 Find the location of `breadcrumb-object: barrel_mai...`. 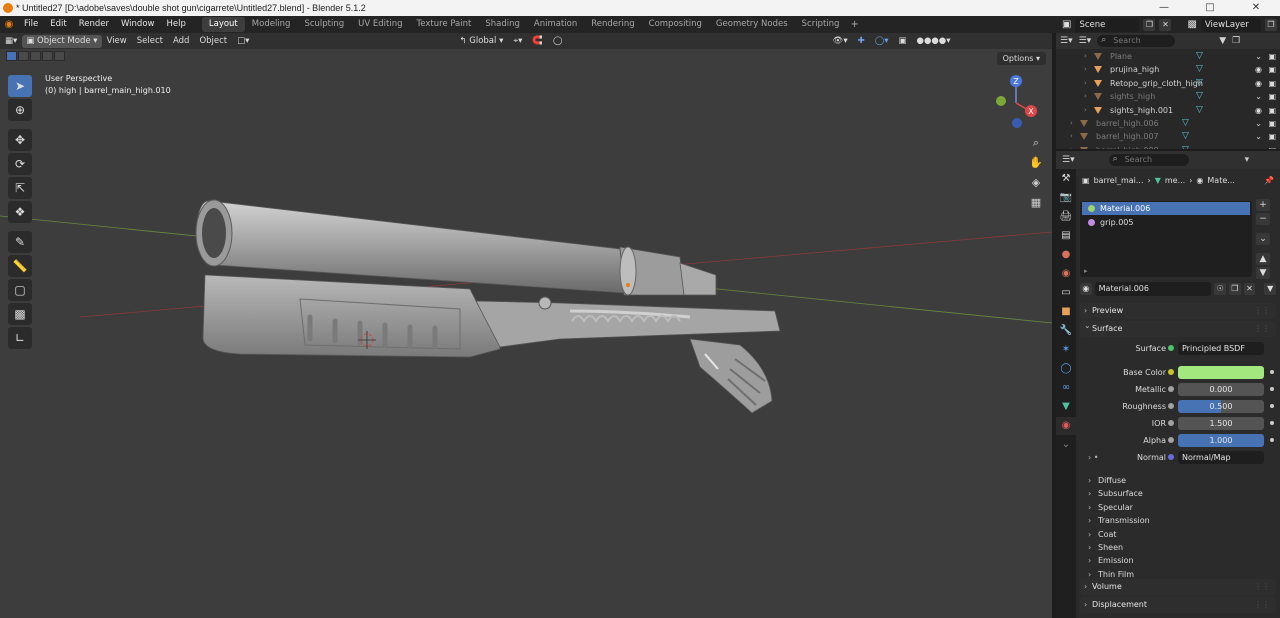

breadcrumb-object: barrel_mai... is located at coordinates (1119, 180).